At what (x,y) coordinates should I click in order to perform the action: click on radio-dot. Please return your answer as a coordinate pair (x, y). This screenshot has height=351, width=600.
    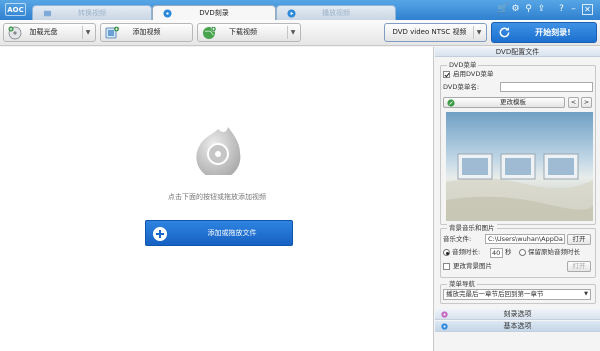
    Looking at the image, I should click on (447, 253).